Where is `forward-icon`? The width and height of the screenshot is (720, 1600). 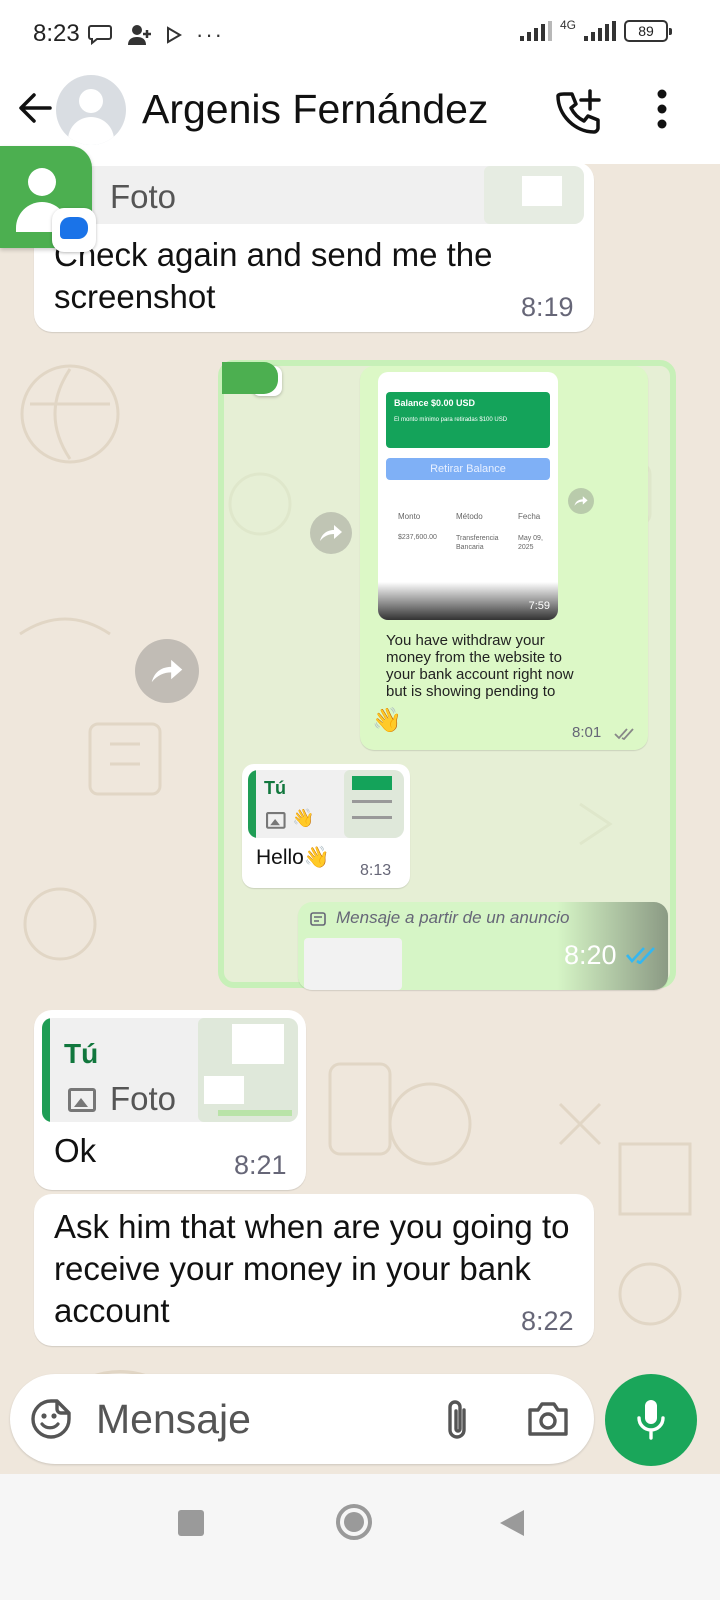 forward-icon is located at coordinates (331, 533).